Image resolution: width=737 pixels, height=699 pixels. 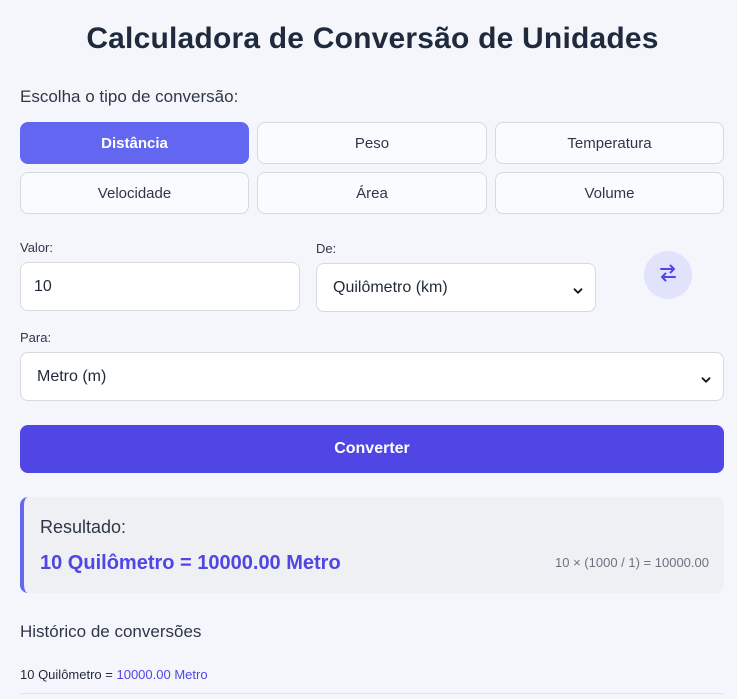 I want to click on convert-button: Converter, so click(x=372, y=449).